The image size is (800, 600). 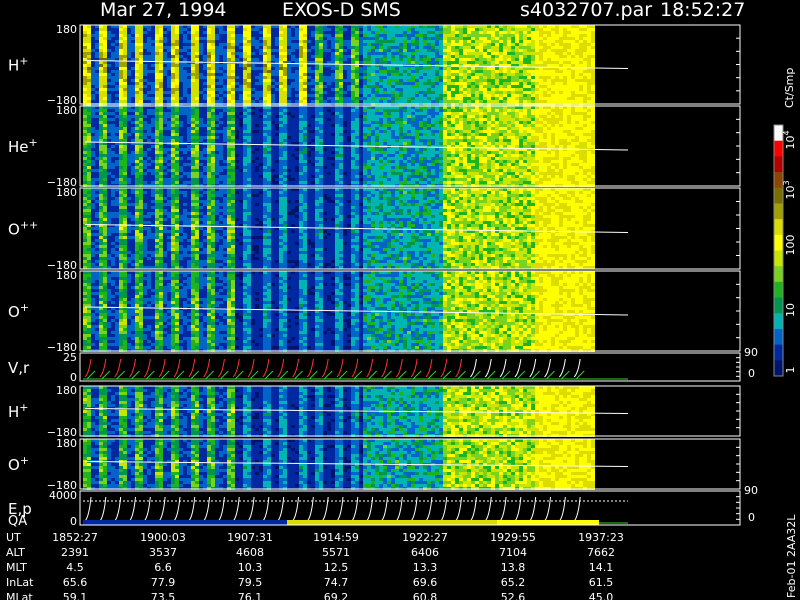 I want to click on panel-label-superscript: ++, so click(x=29, y=225).